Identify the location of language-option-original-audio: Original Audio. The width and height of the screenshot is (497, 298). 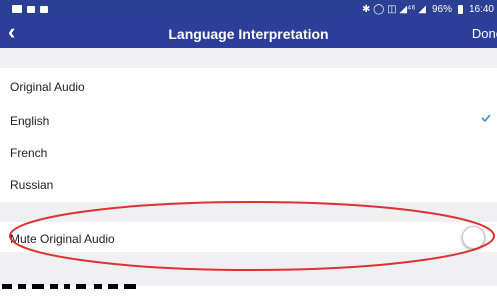
(248, 86).